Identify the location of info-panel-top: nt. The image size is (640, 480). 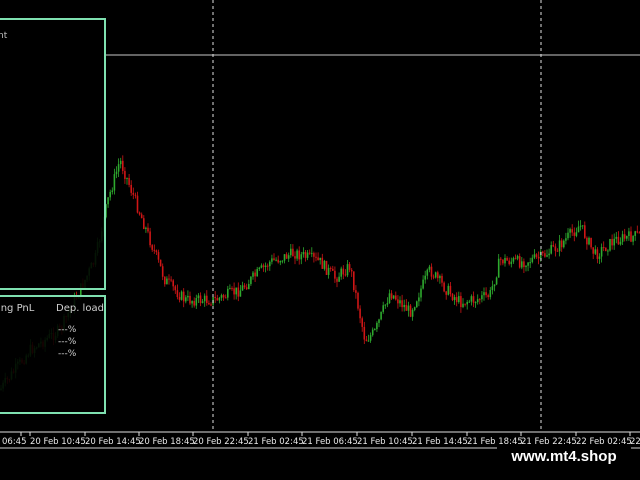
(53, 154).